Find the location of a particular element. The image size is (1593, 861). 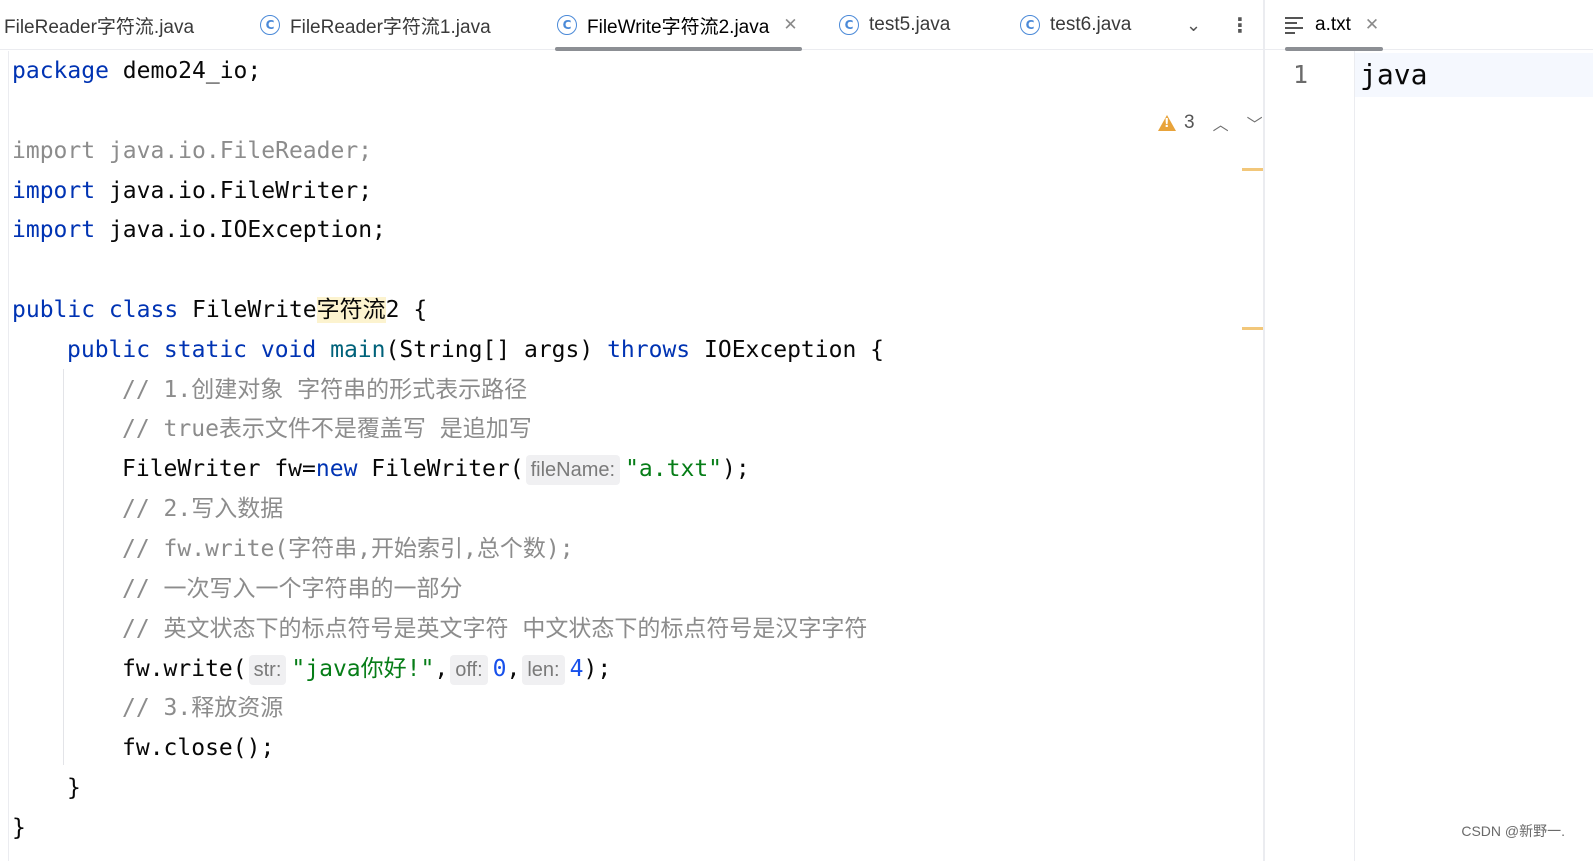

code-comment: // 1.创建对象 字符串的形式表示路径 is located at coordinates (325, 390).